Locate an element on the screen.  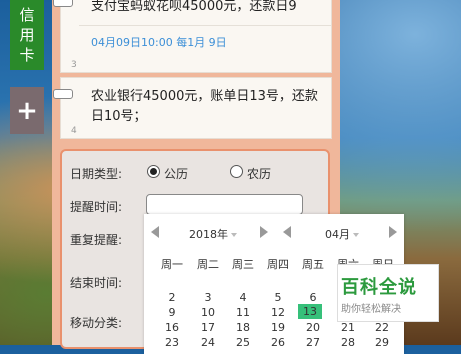
calendar-day: 5 is located at coordinates (278, 297).